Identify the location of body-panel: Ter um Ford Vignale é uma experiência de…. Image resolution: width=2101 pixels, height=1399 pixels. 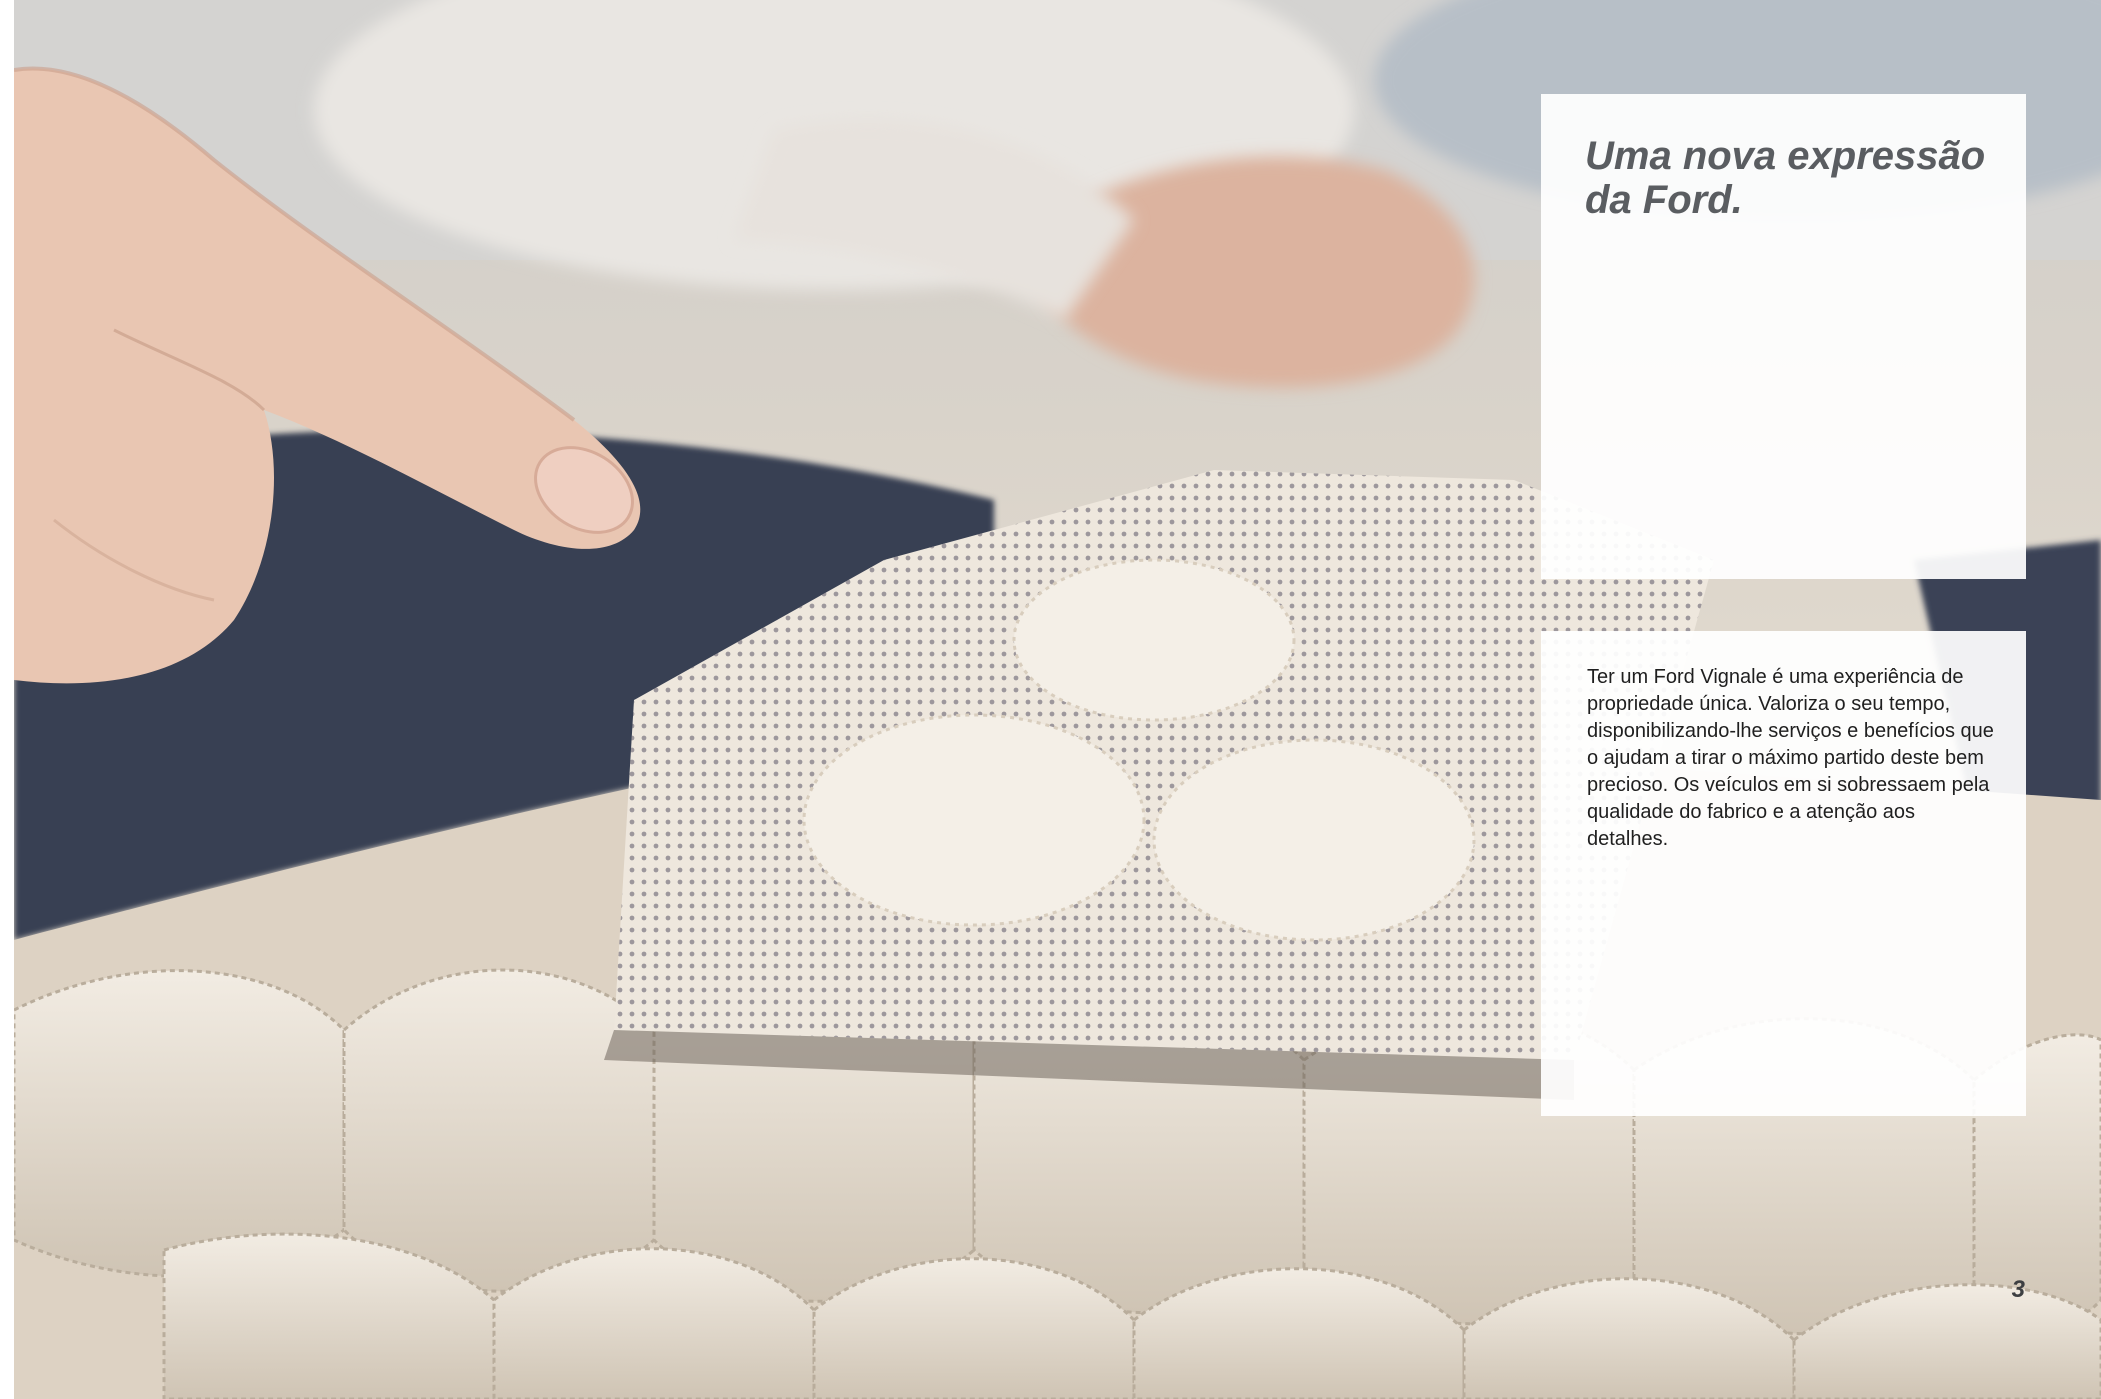
(1783, 873).